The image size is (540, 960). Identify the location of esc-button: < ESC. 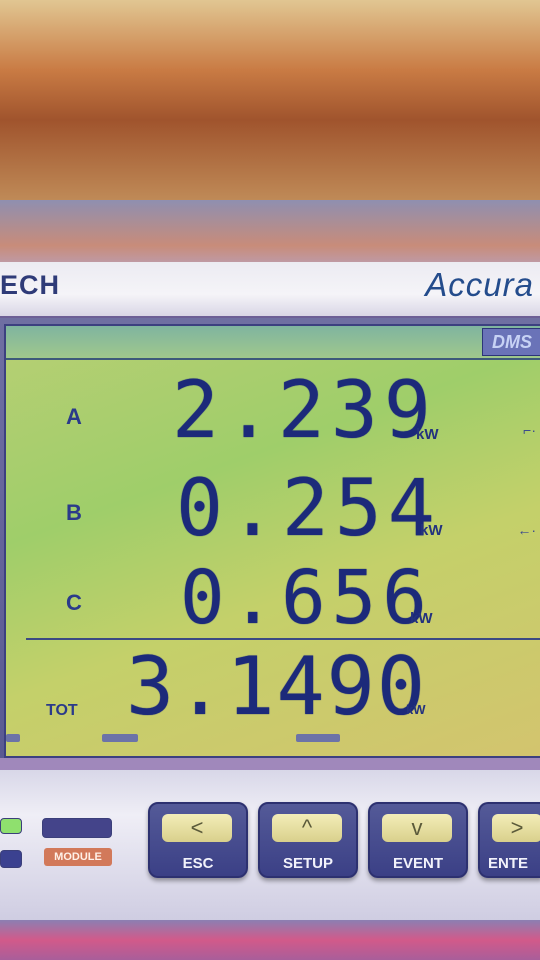
(198, 840).